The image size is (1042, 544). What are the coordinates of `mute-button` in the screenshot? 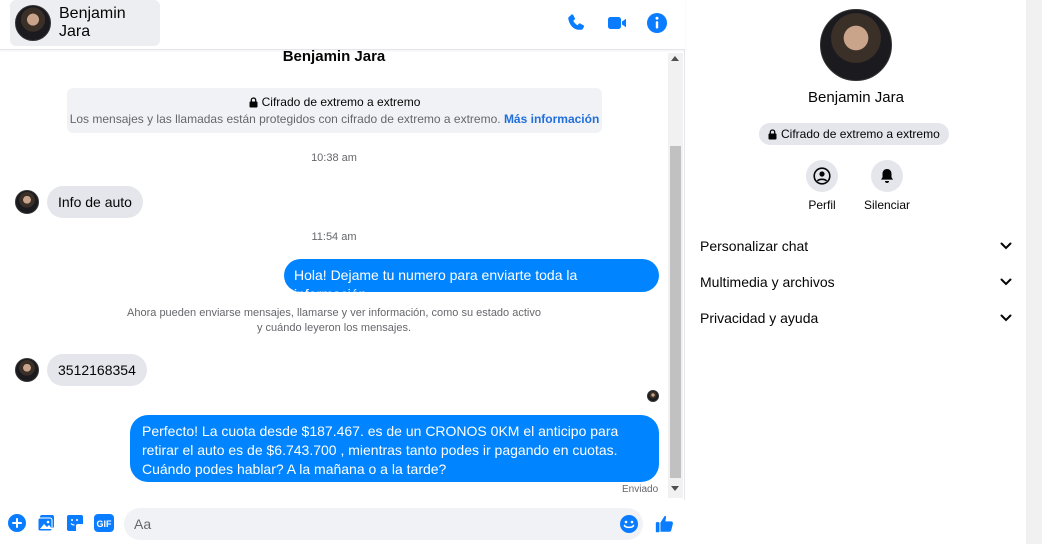 It's located at (887, 176).